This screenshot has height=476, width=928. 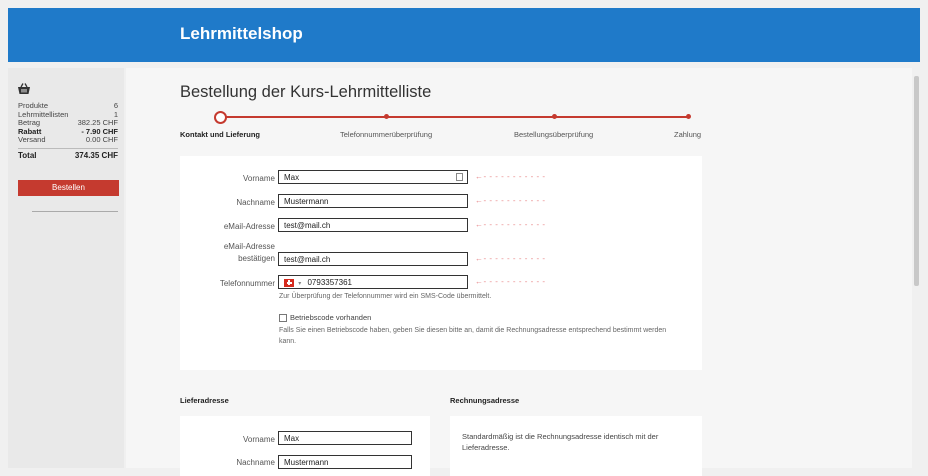 What do you see at coordinates (373, 282) in the screenshot?
I see `phone-input: ▾ 0793357361` at bounding box center [373, 282].